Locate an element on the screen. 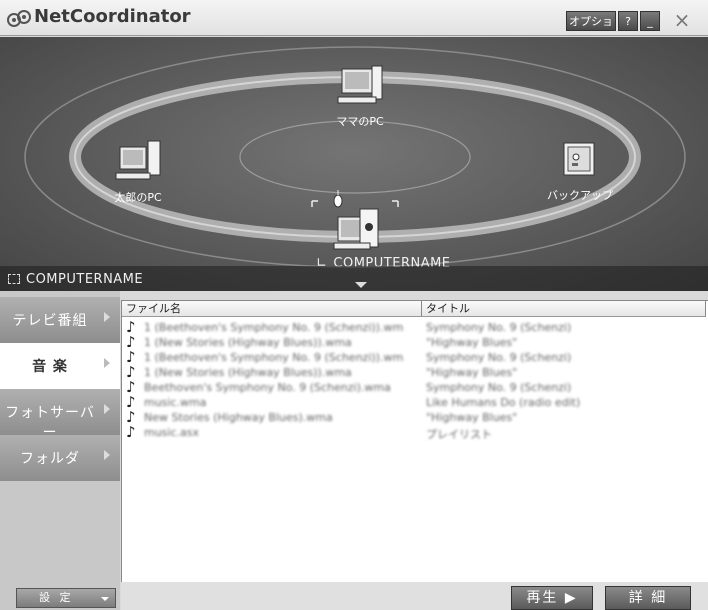 This screenshot has height=610, width=708. close-button: × is located at coordinates (682, 20).